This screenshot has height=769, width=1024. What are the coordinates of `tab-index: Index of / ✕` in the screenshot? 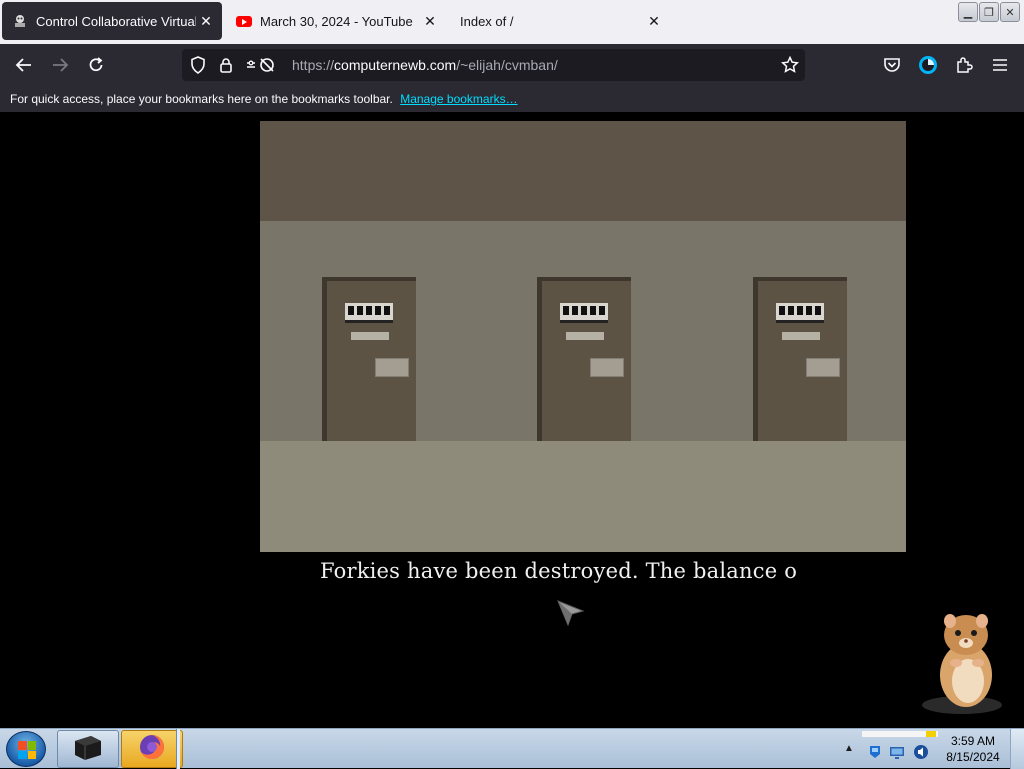 It's located at (560, 21).